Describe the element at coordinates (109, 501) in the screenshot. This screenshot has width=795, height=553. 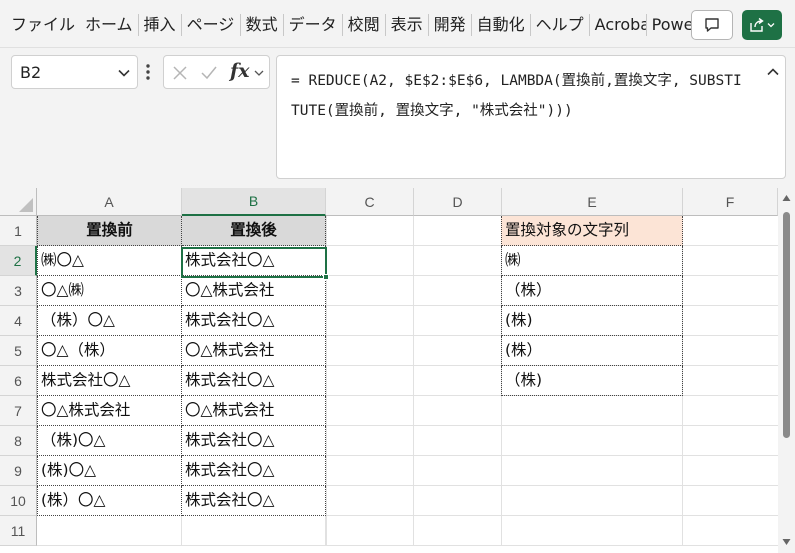
I see `cell-a10: (株）〇△` at that location.